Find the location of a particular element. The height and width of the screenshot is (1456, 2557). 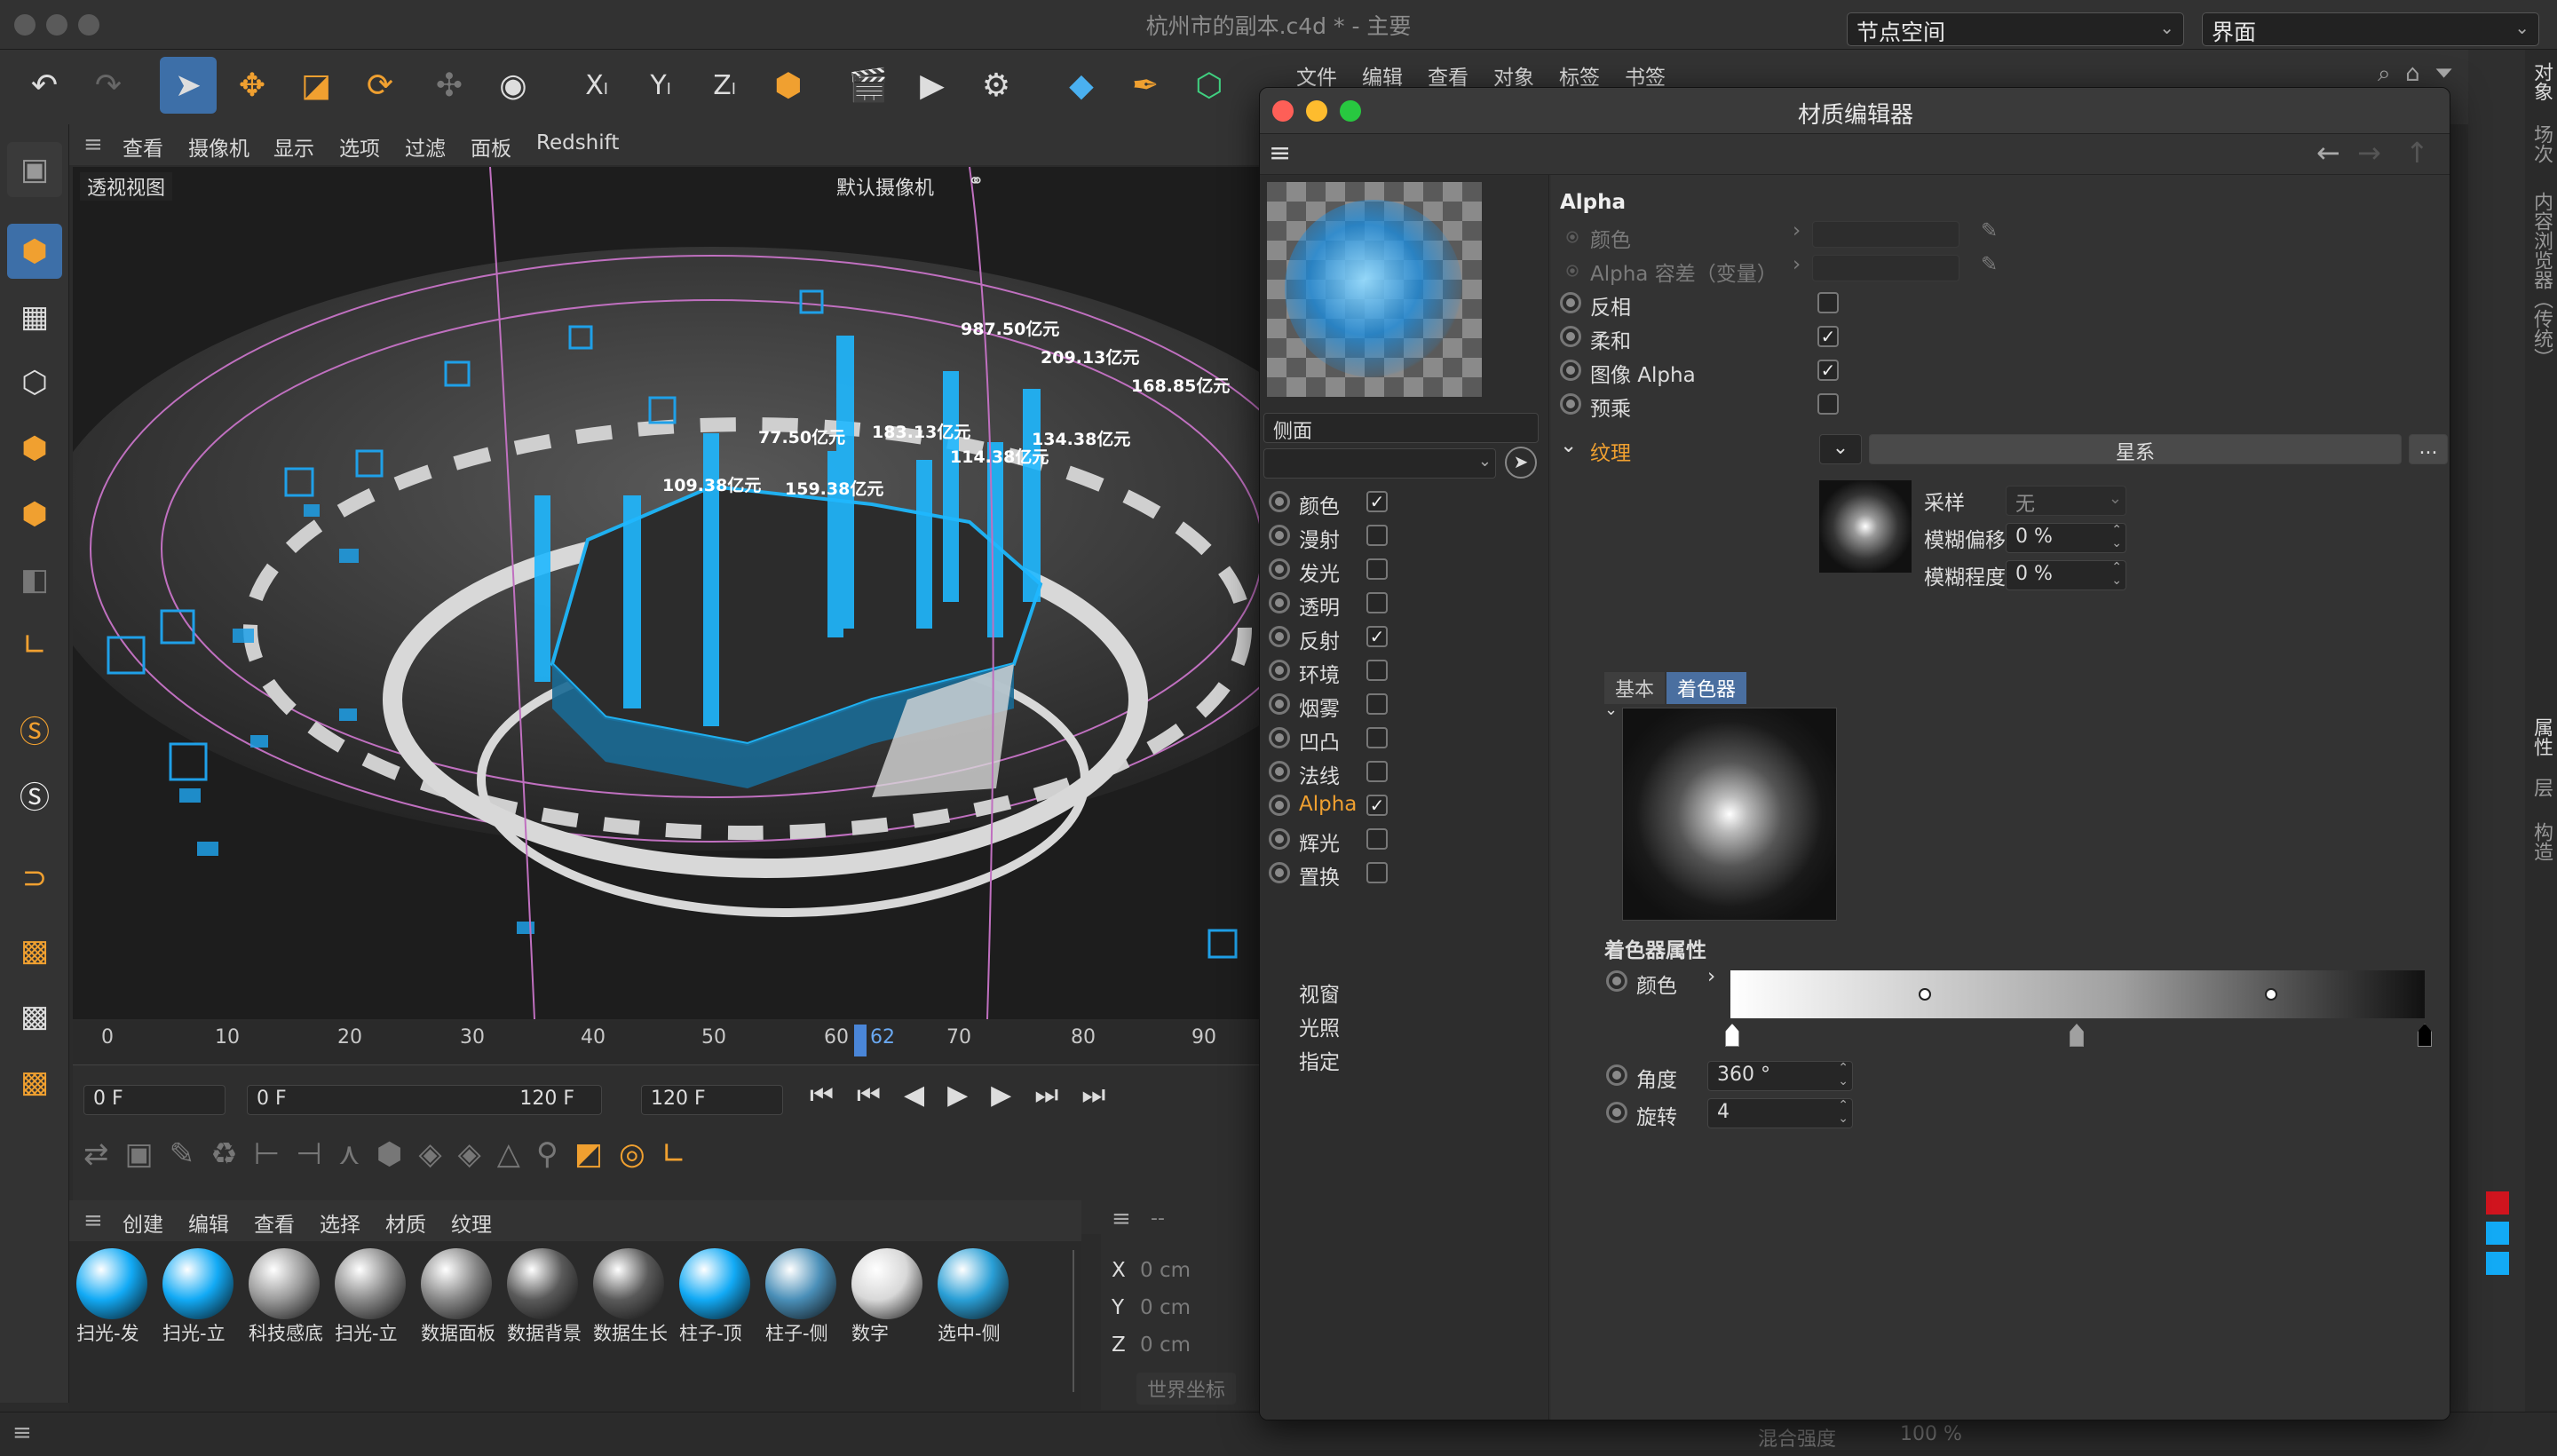

uv-mode-icon: ◧ is located at coordinates (34, 579).